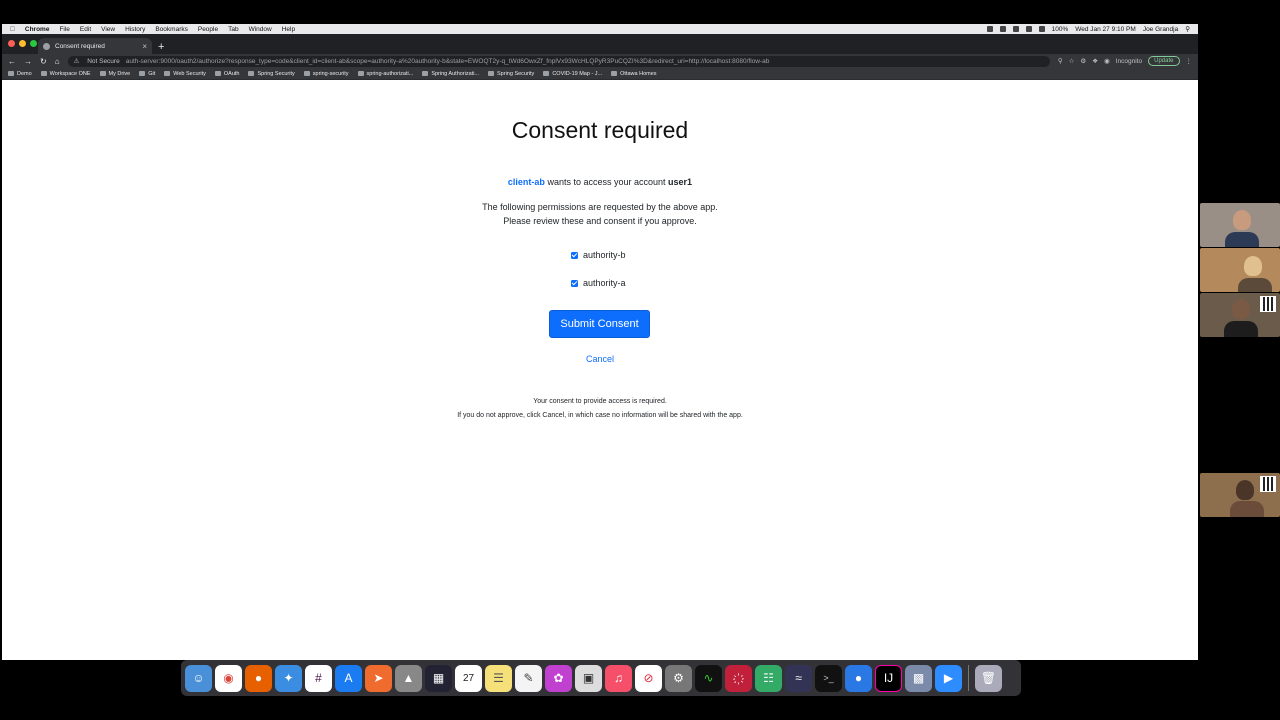 This screenshot has width=1280, height=720. What do you see at coordinates (147, 74) in the screenshot?
I see `bookmark-item: Git` at bounding box center [147, 74].